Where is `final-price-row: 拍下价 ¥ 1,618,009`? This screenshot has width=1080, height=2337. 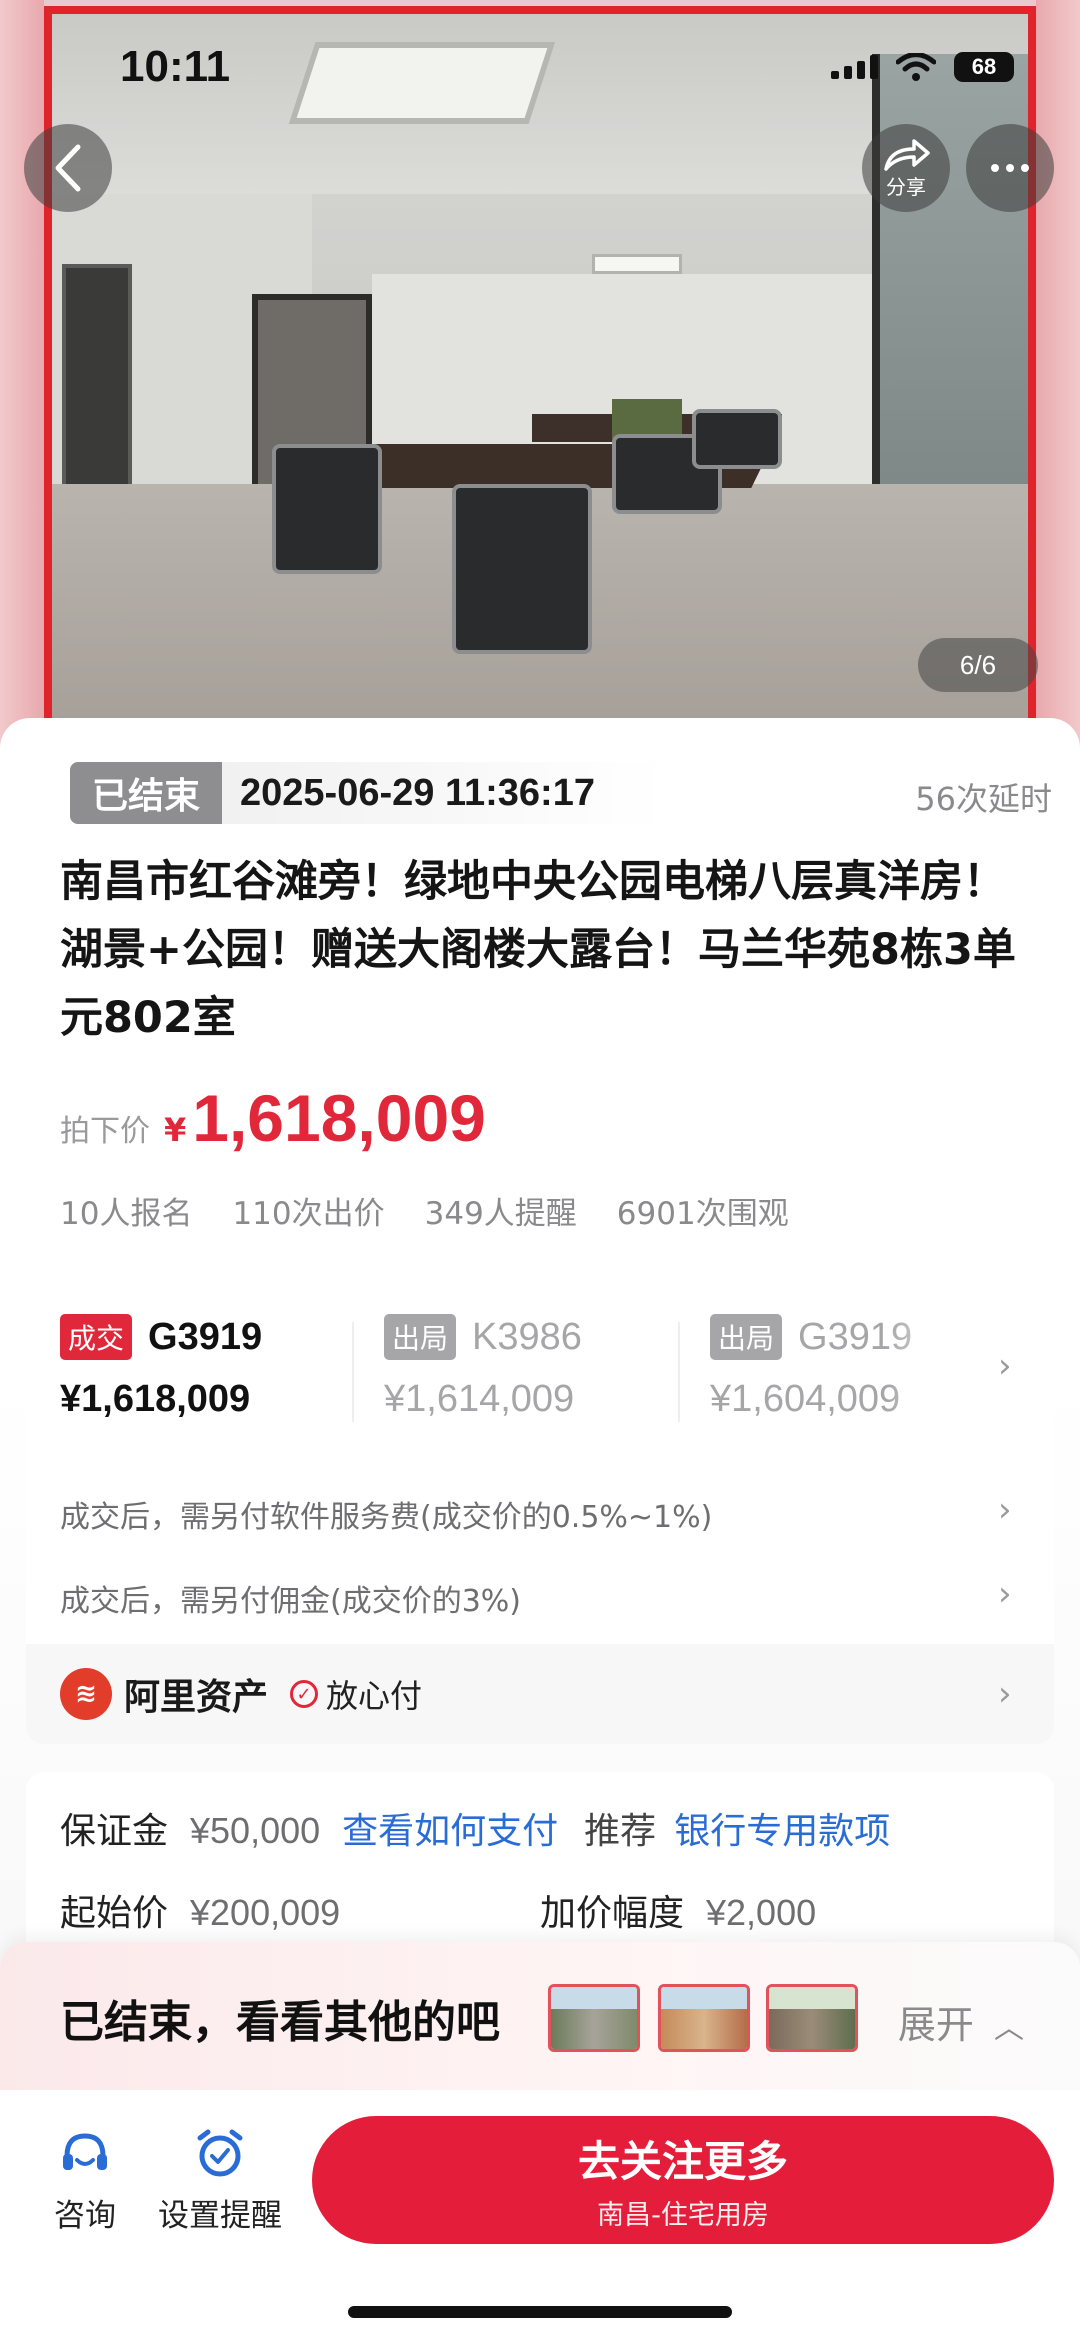
final-price-row: 拍下价 ¥ 1,618,009 is located at coordinates (273, 1118).